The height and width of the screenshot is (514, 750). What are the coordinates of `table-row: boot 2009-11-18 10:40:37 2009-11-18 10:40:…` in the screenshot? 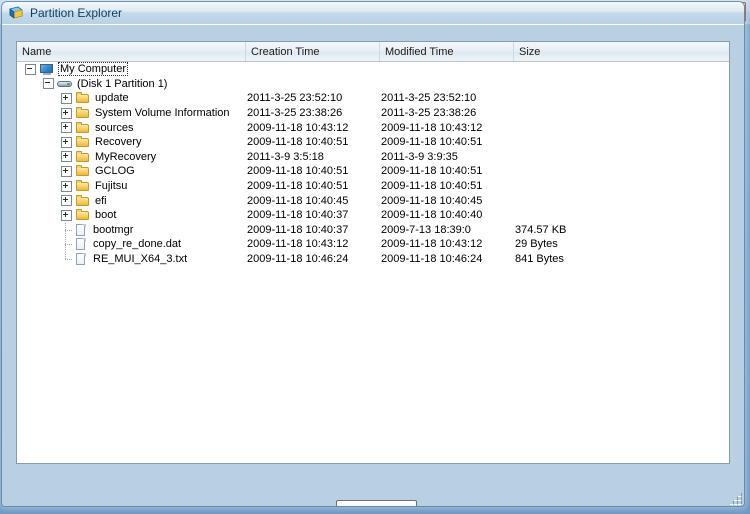 It's located at (373, 215).